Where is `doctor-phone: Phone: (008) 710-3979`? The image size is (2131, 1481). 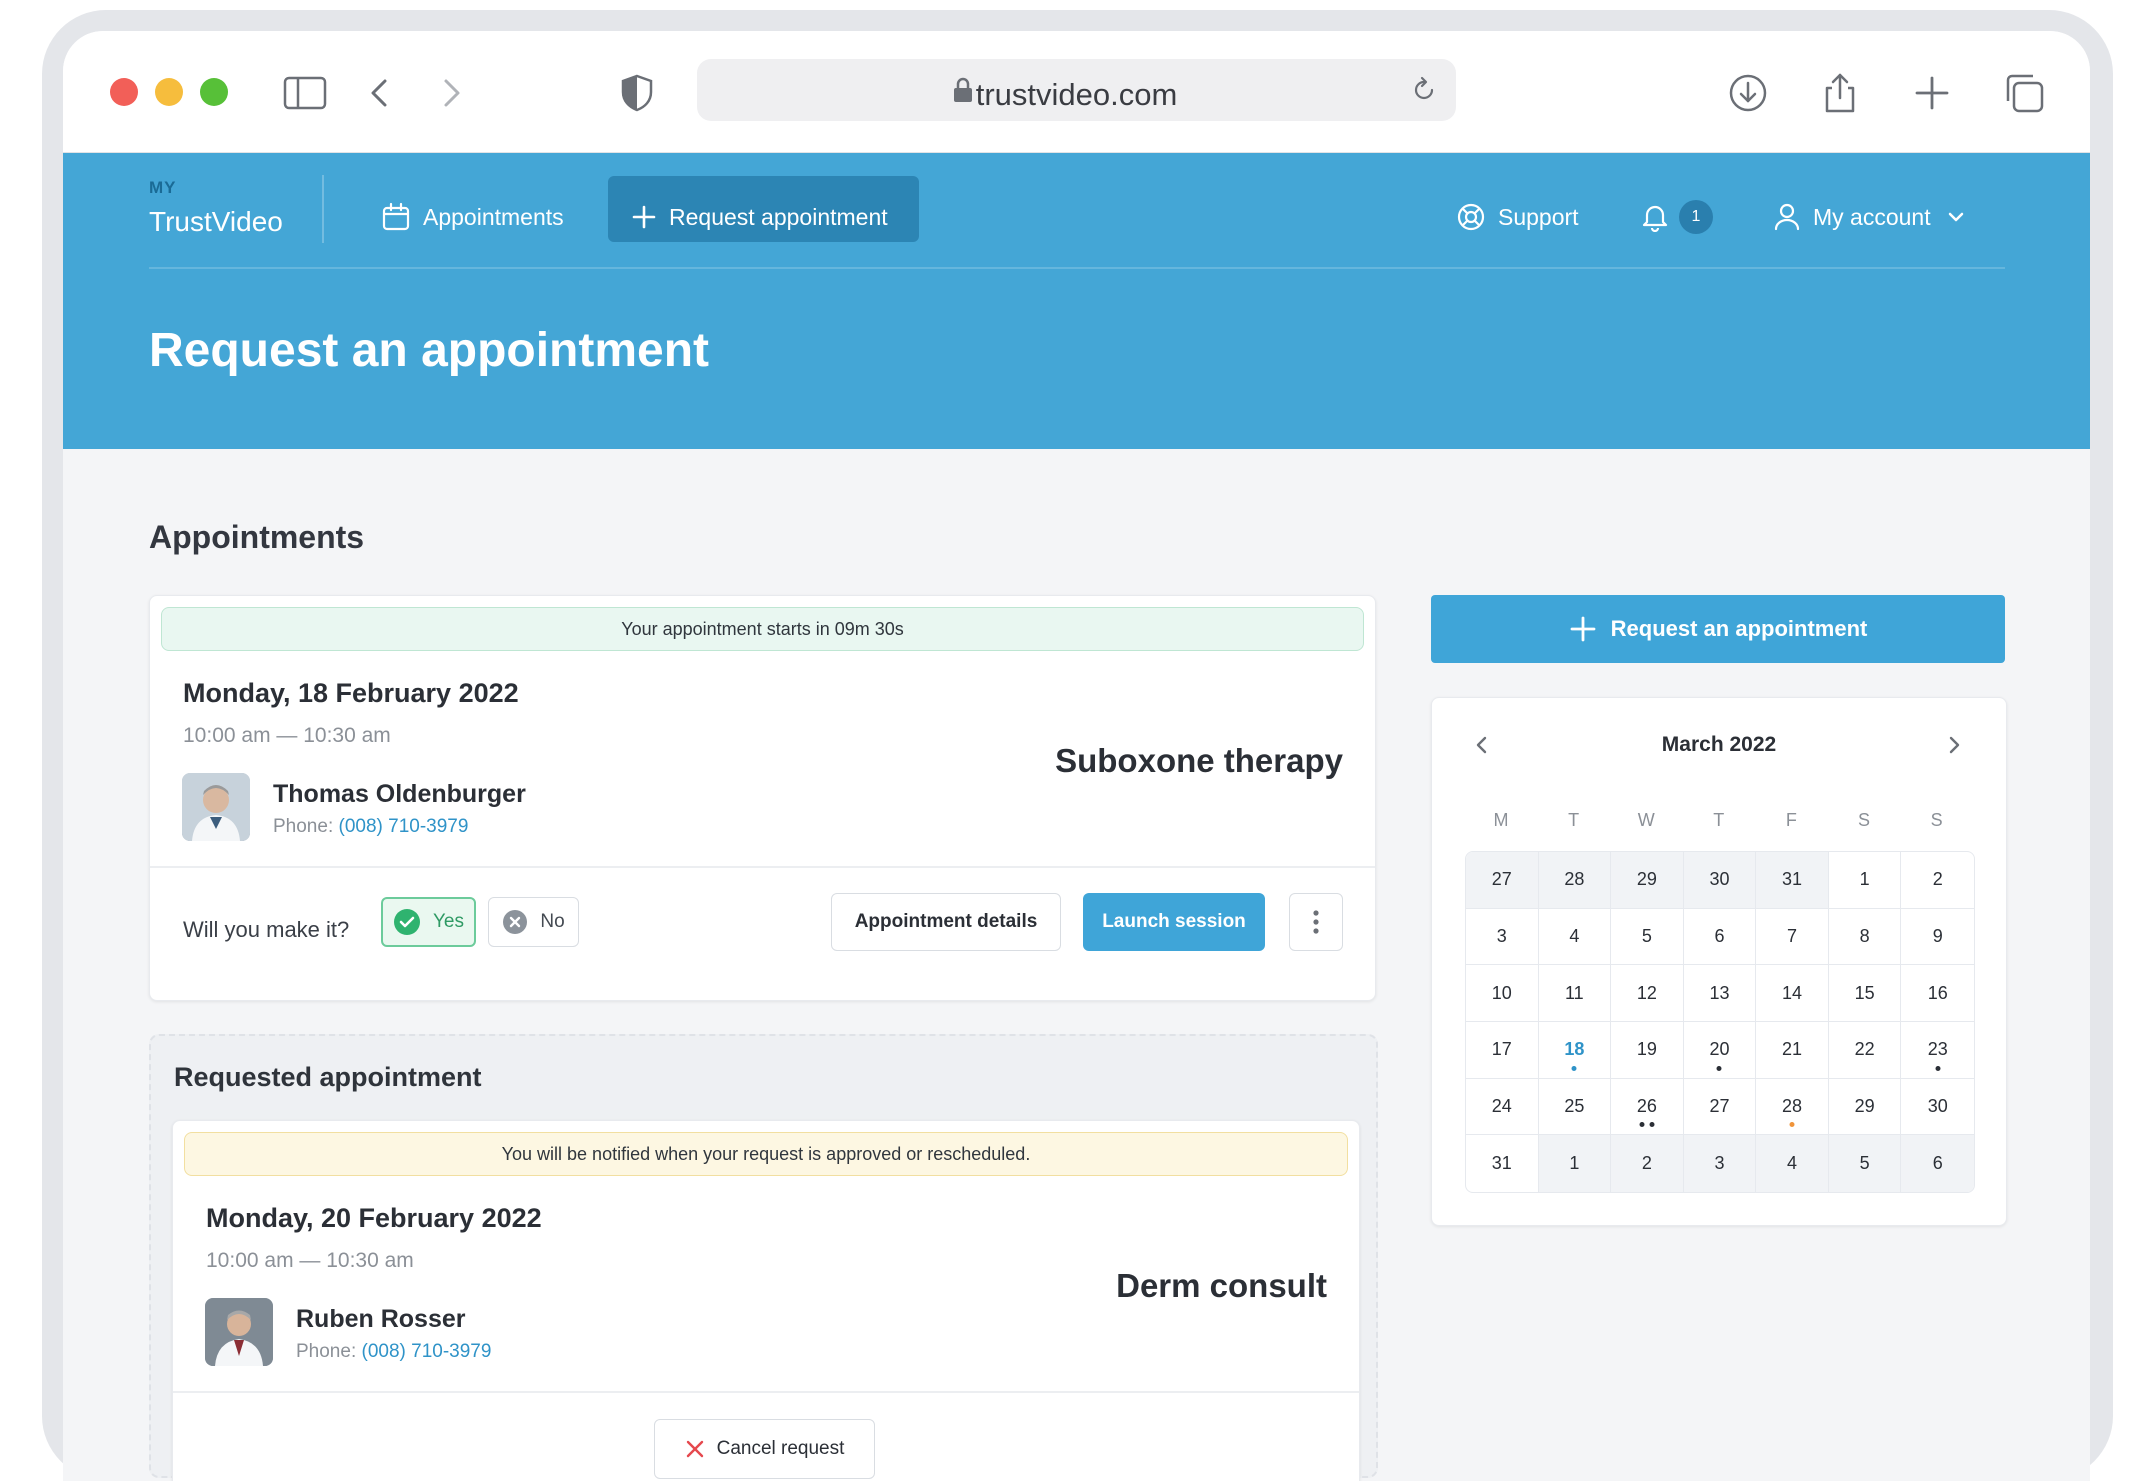
doctor-phone: Phone: (008) 710-3979 is located at coordinates (393, 1352).